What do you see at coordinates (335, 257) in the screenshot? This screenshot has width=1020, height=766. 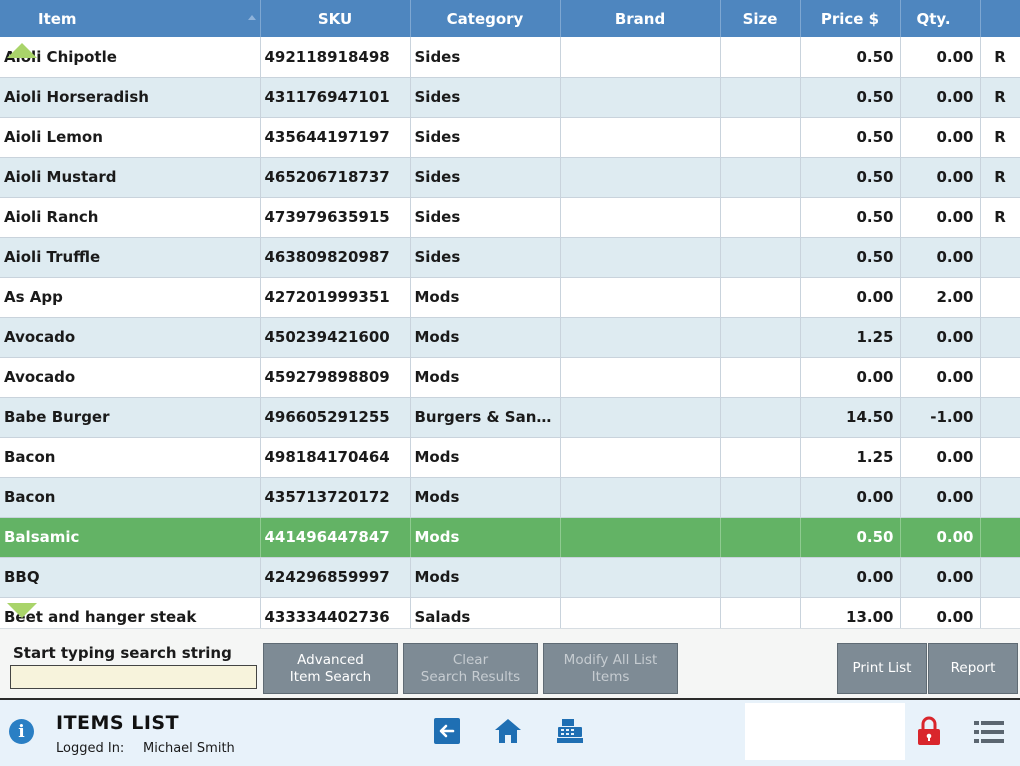 I see `cell-sku: 463809820987` at bounding box center [335, 257].